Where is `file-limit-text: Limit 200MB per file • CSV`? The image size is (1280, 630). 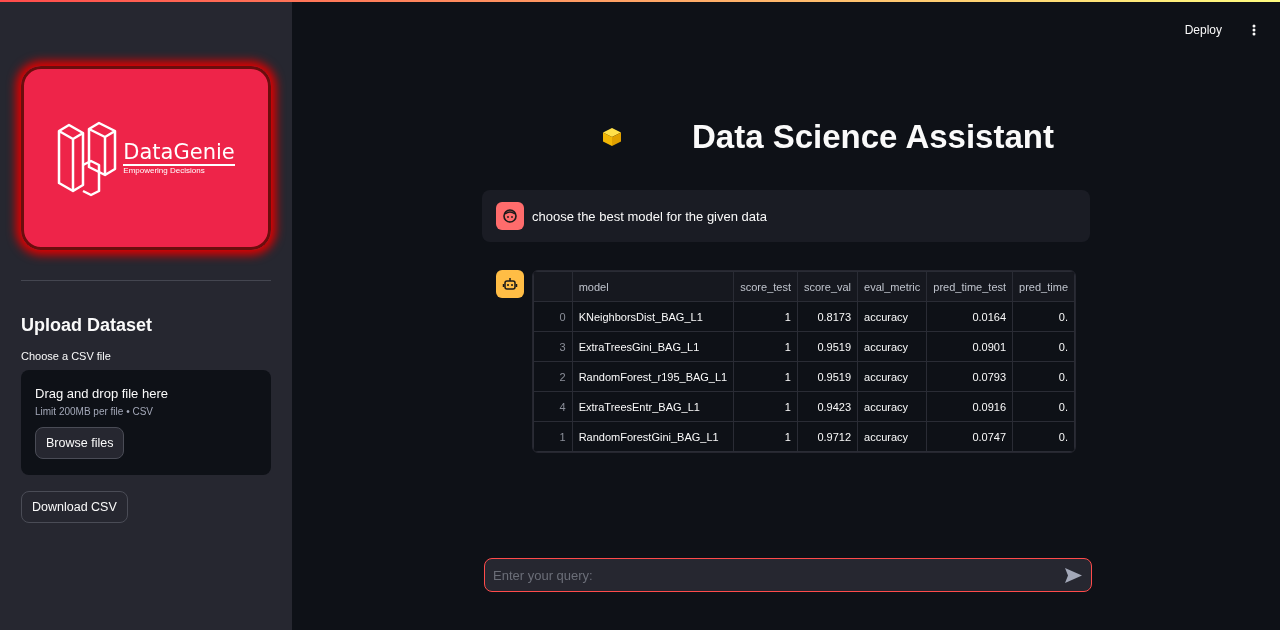 file-limit-text: Limit 200MB per file • CSV is located at coordinates (94, 411).